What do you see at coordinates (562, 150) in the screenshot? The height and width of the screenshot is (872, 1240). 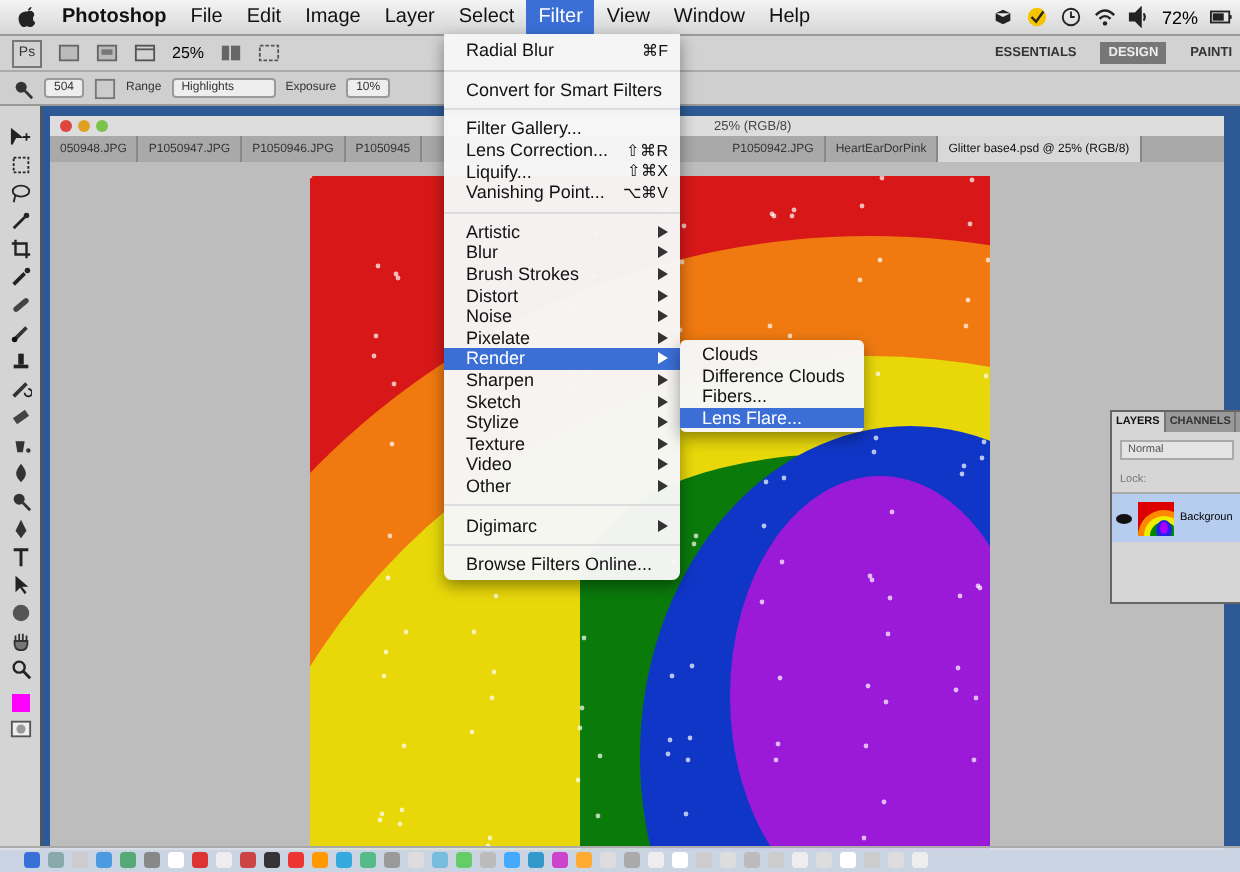 I see `menu-item: Lens Correction... ⇧⌘R` at bounding box center [562, 150].